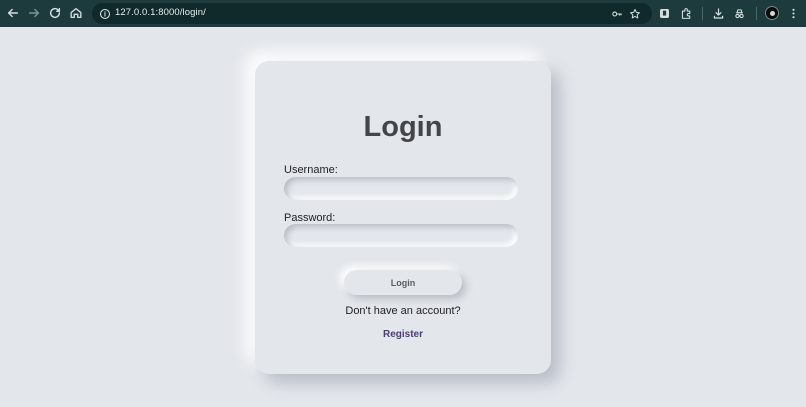 The width and height of the screenshot is (806, 407). Describe the element at coordinates (401, 235) in the screenshot. I see `password-input` at that location.